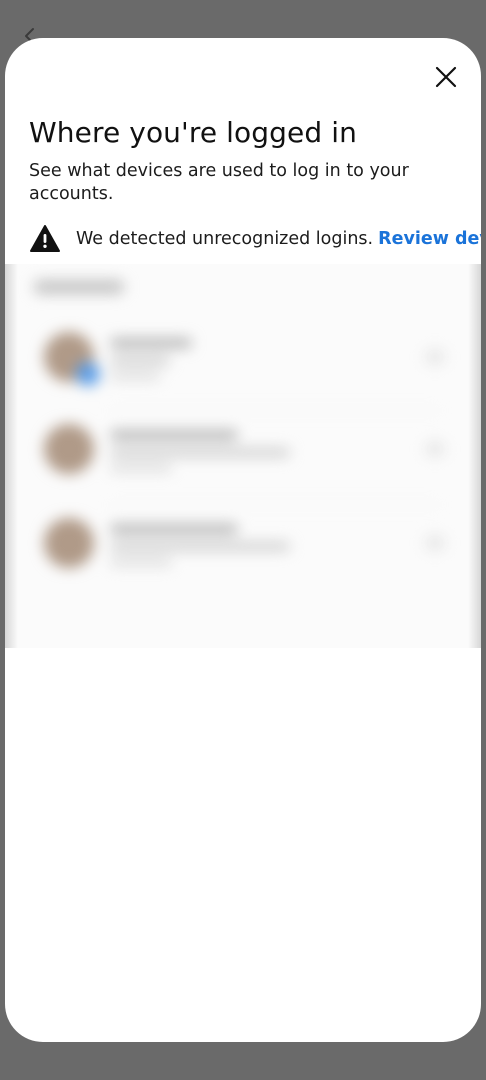 This screenshot has height=1080, width=486. Describe the element at coordinates (225, 239) in the screenshot. I see `alert-text: We detected unrecognized logins.` at that location.